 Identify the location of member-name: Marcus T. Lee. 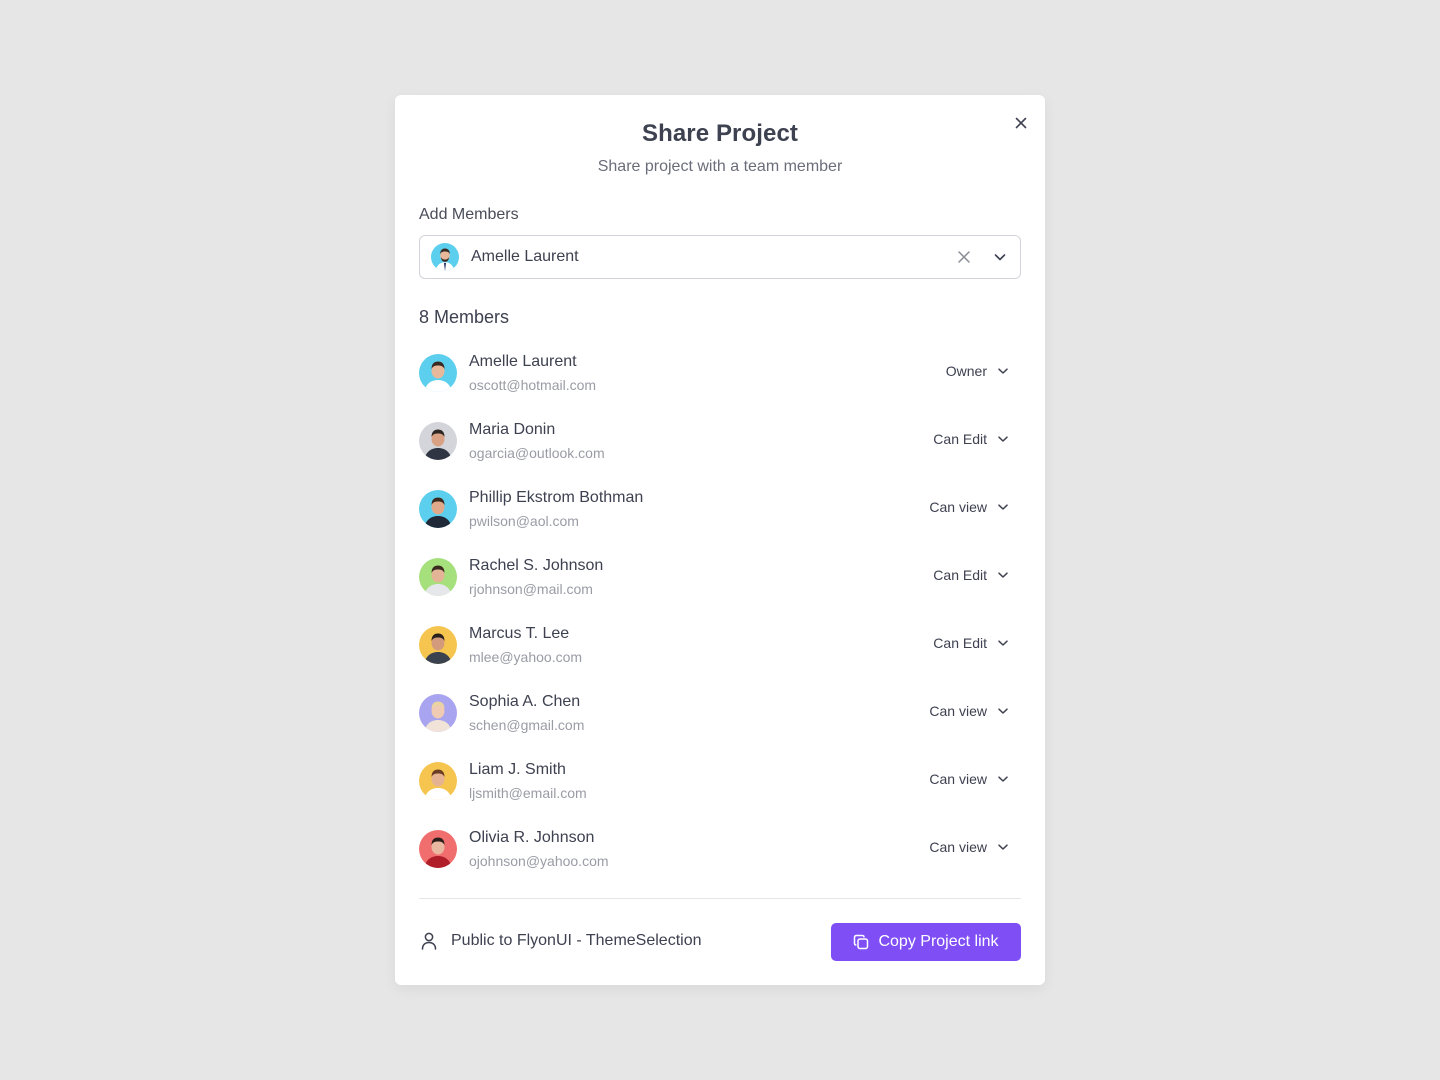
(519, 633).